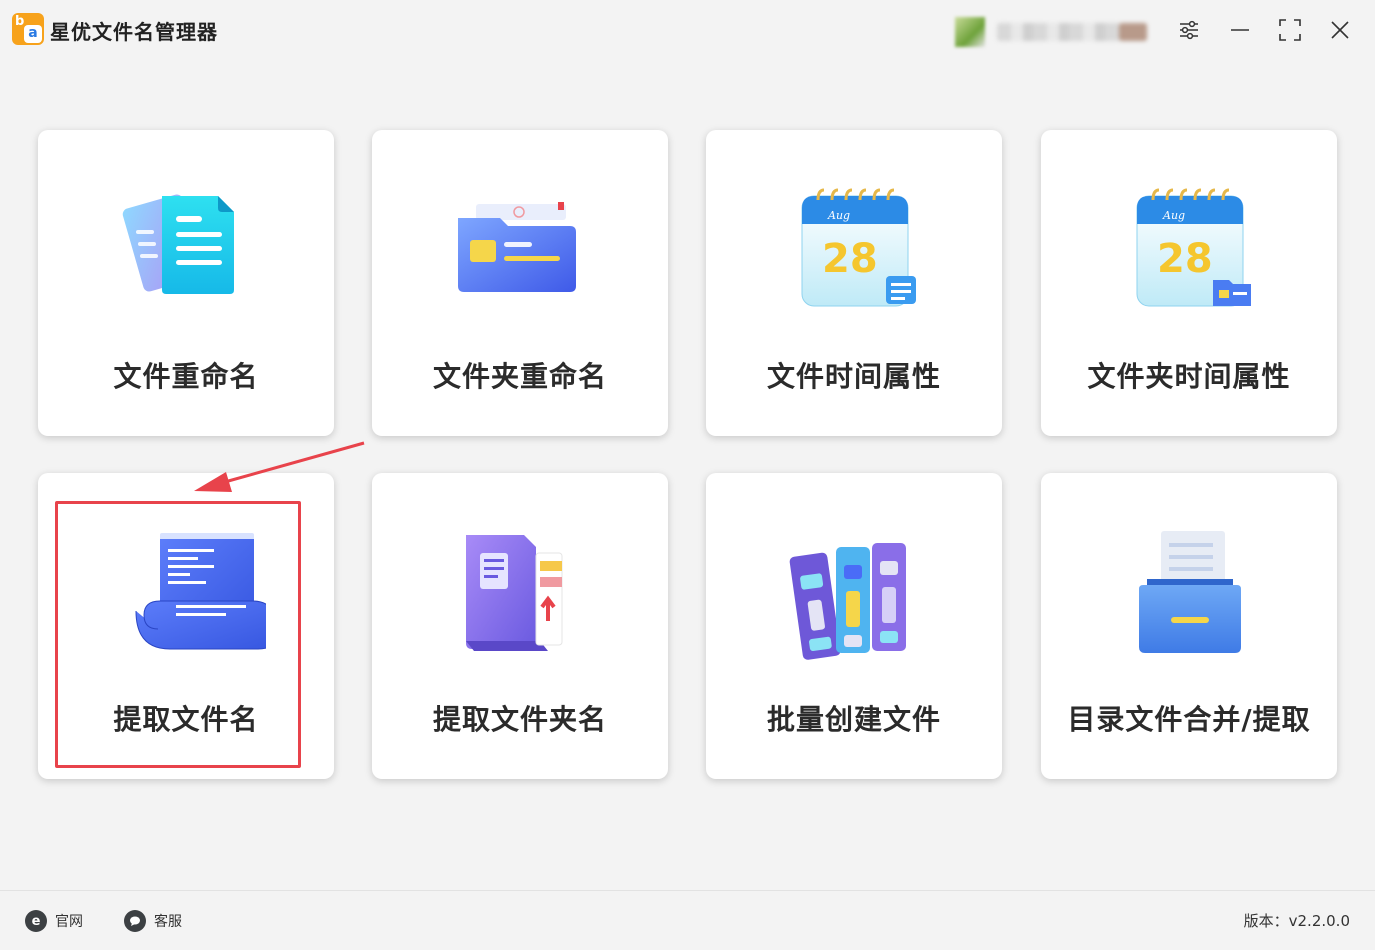  I want to click on app-logo: b a, so click(28, 29).